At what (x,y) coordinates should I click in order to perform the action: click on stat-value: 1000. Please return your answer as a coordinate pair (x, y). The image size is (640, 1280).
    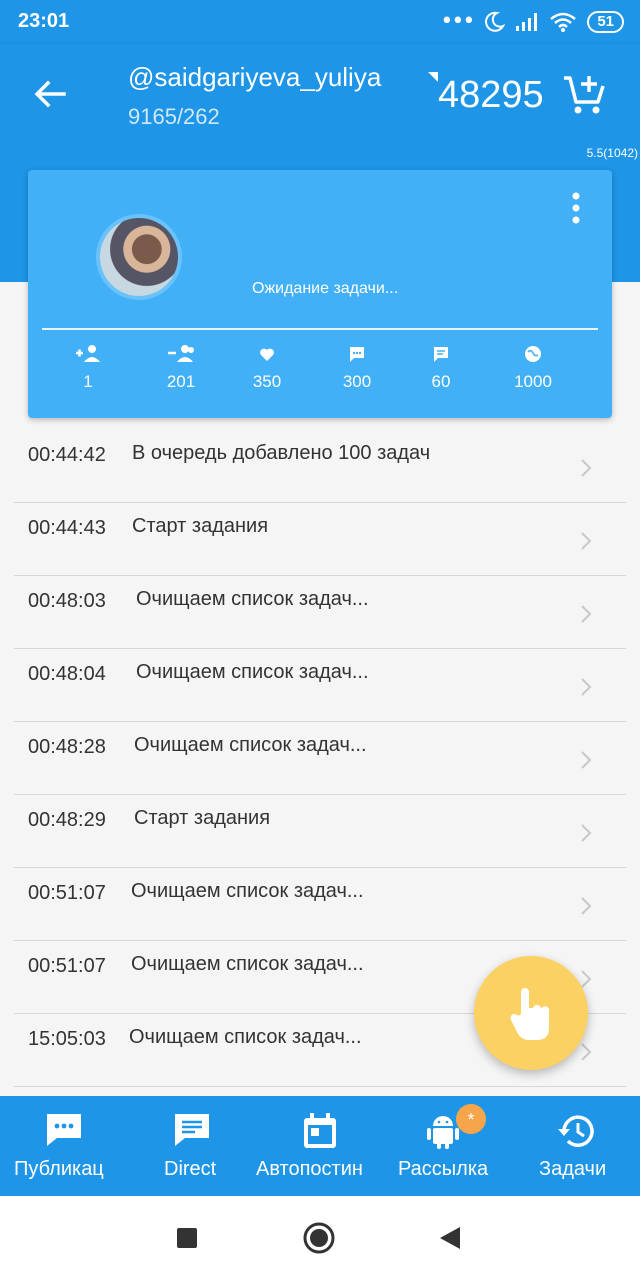
    Looking at the image, I should click on (533, 381).